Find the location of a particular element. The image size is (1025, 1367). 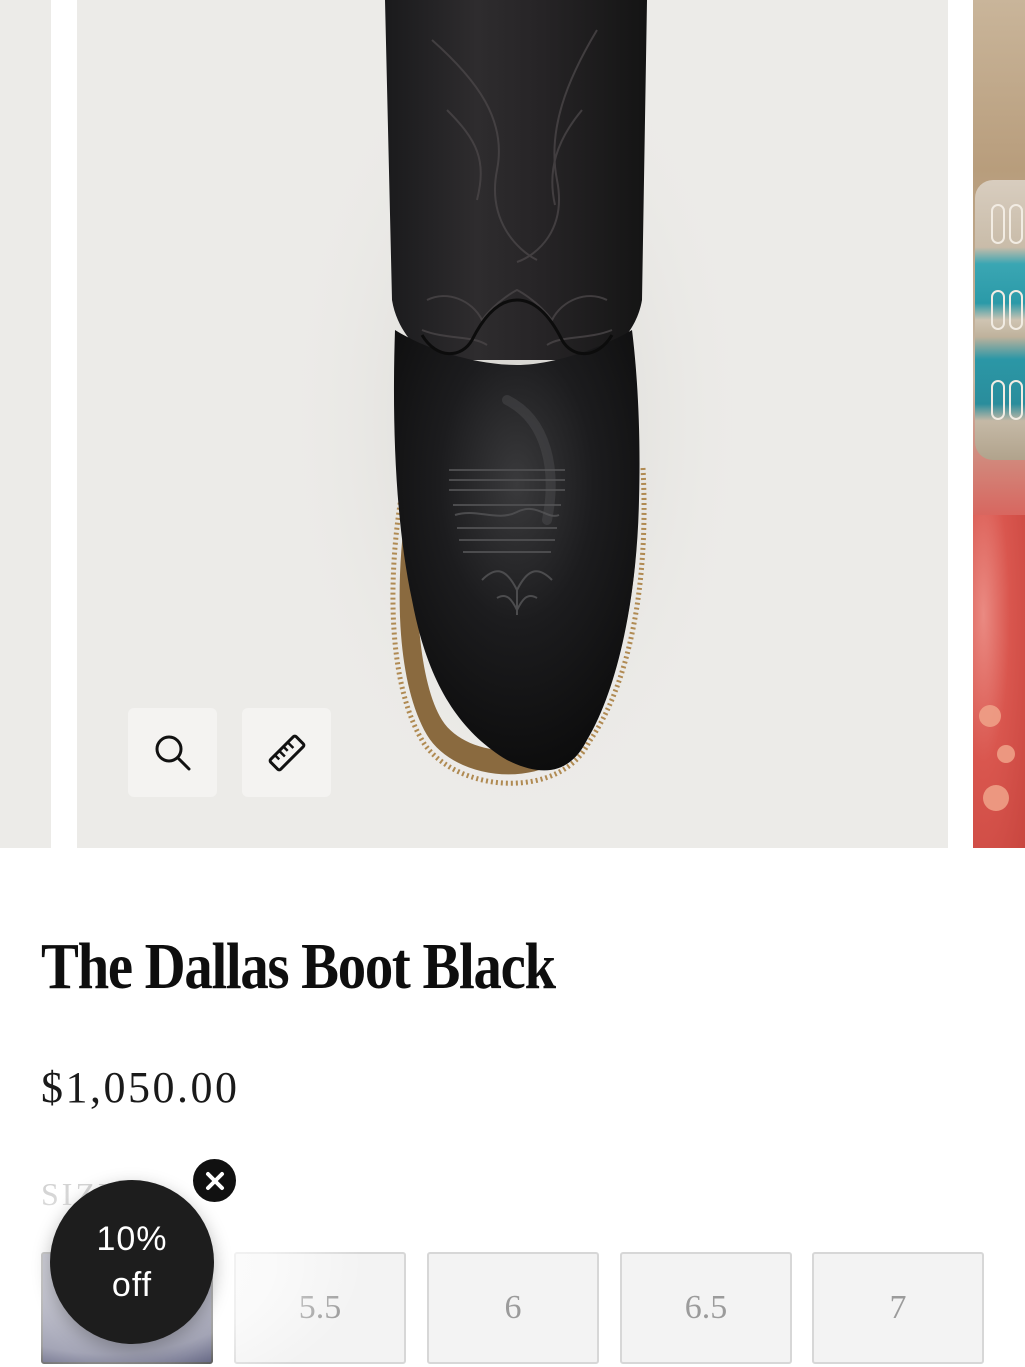

size-option-6: 6 is located at coordinates (513, 1308).